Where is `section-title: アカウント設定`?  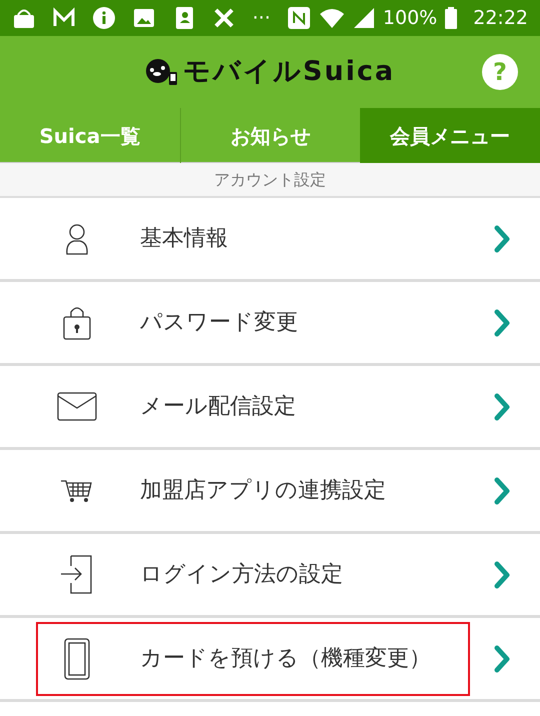
section-title: アカウント設定 is located at coordinates (270, 180).